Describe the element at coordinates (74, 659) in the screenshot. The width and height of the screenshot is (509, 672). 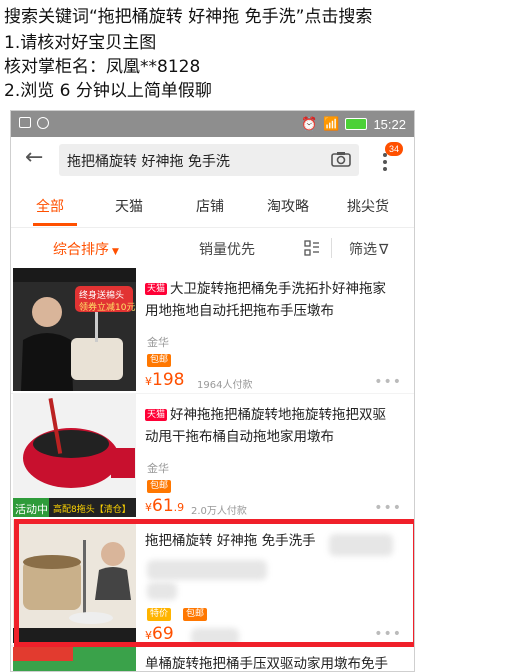
I see `product-image` at that location.